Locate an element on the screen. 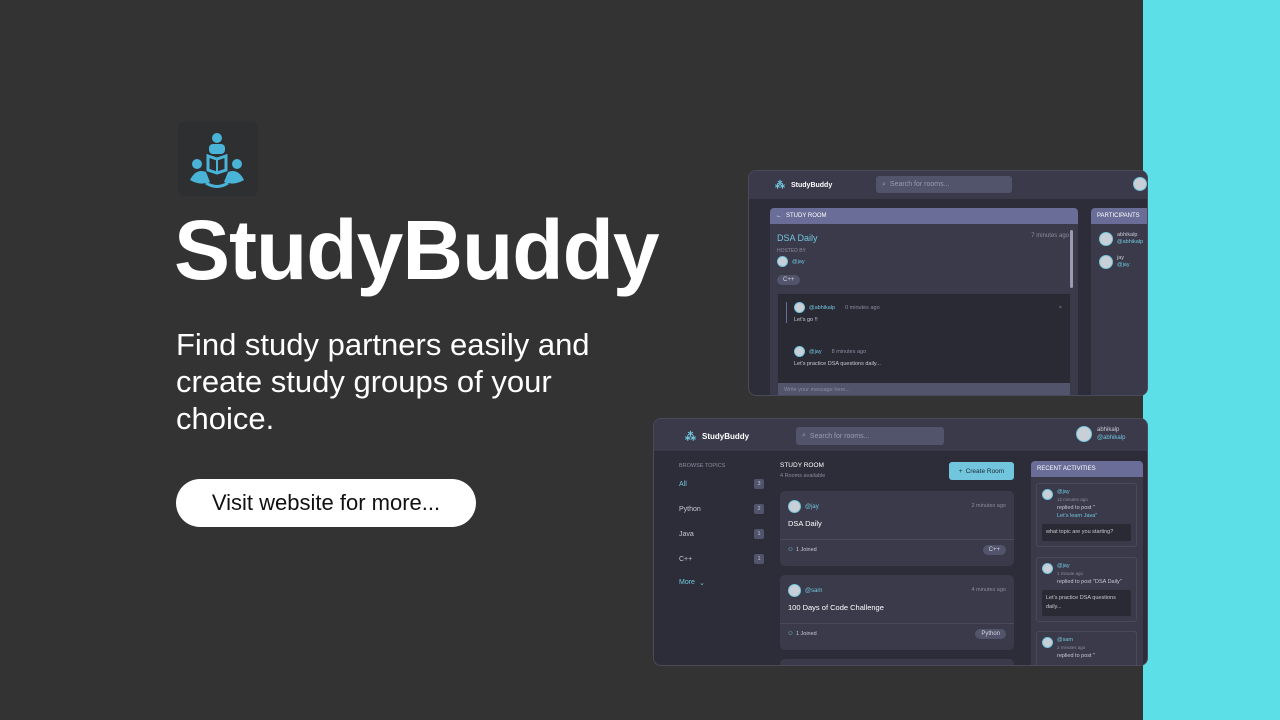 This screenshot has height=720, width=1280. activity-quote: what topic are you starting? is located at coordinates (1086, 532).